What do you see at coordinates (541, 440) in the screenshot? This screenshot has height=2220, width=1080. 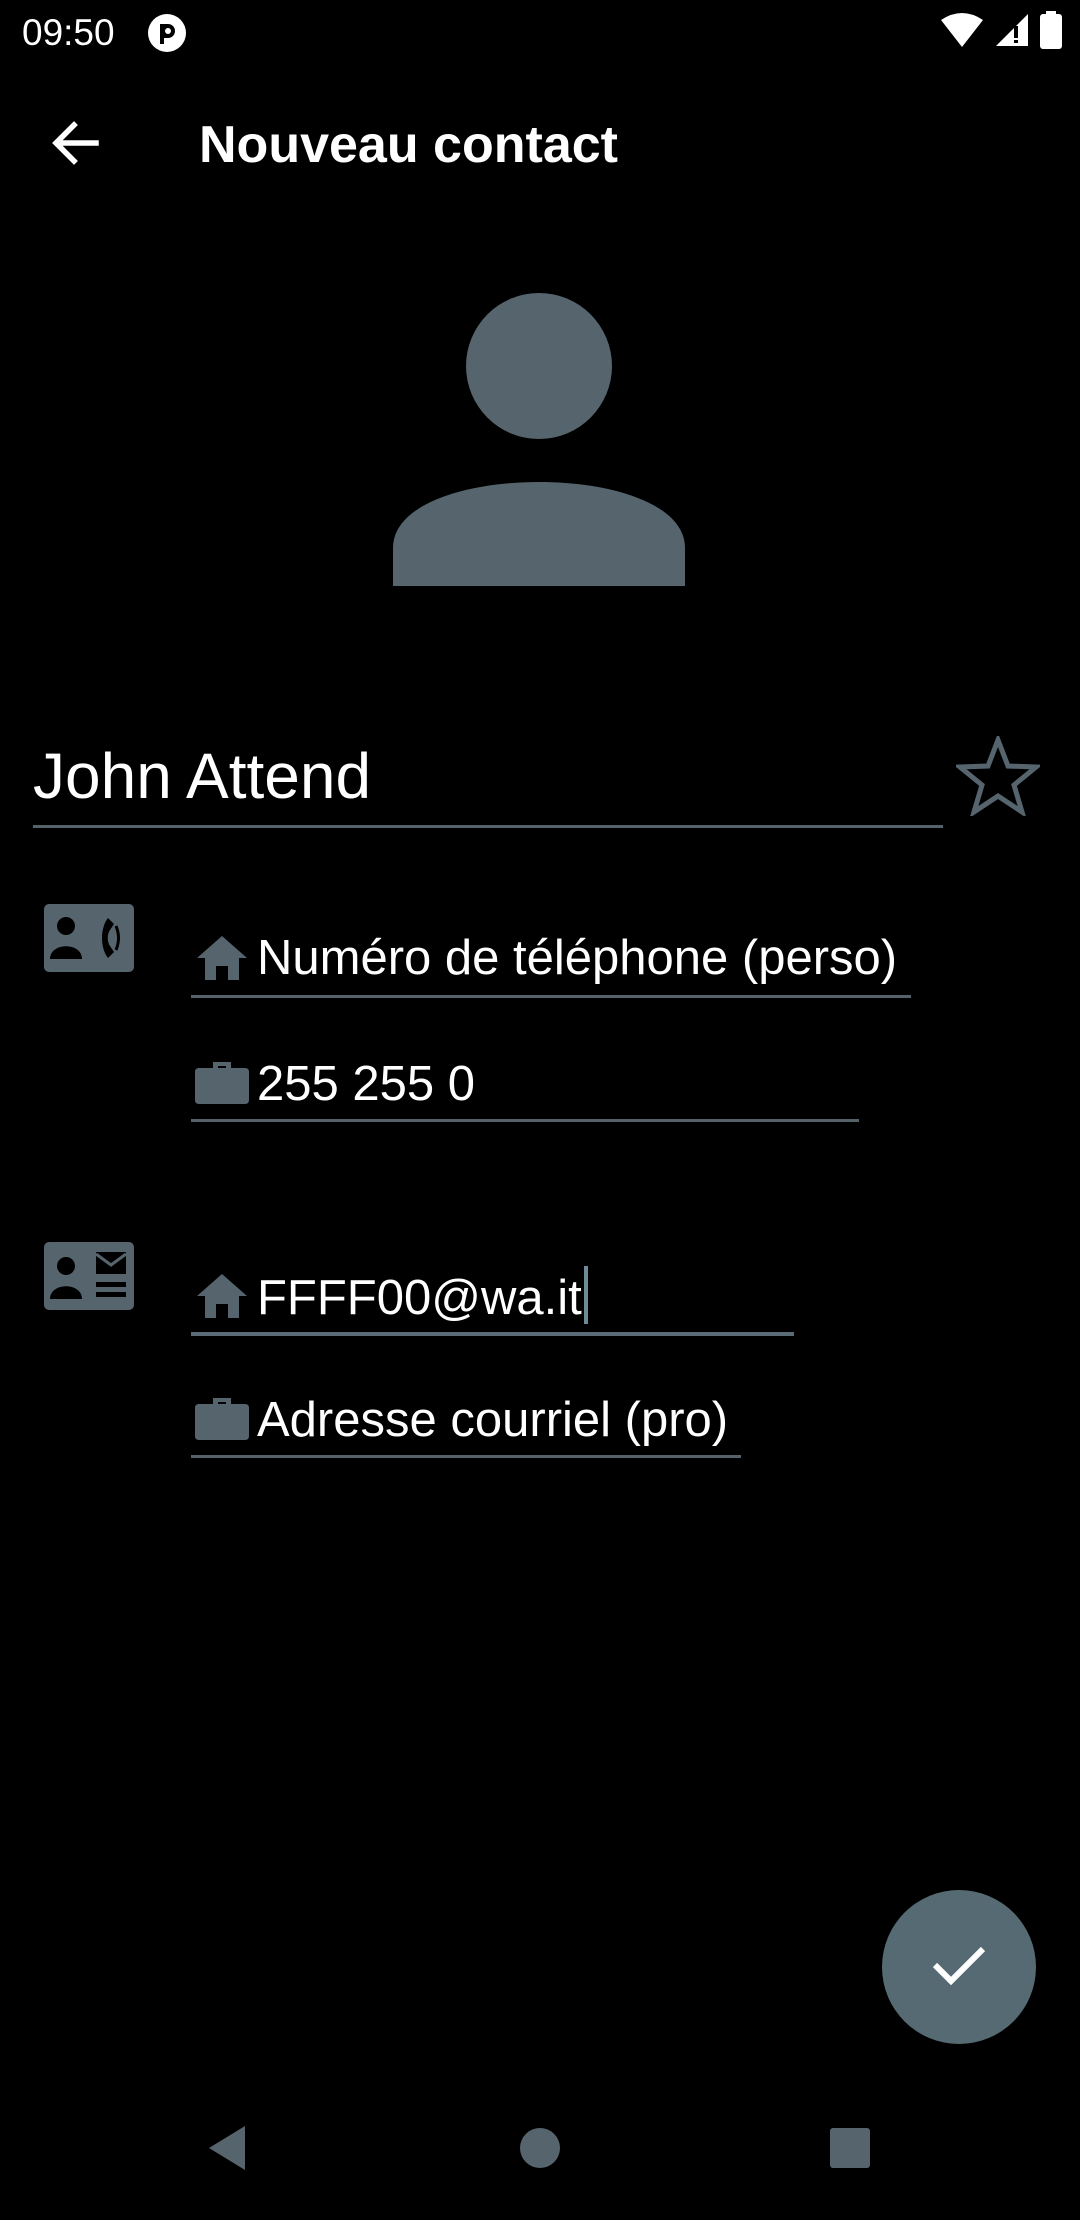 I see `avatar` at bounding box center [541, 440].